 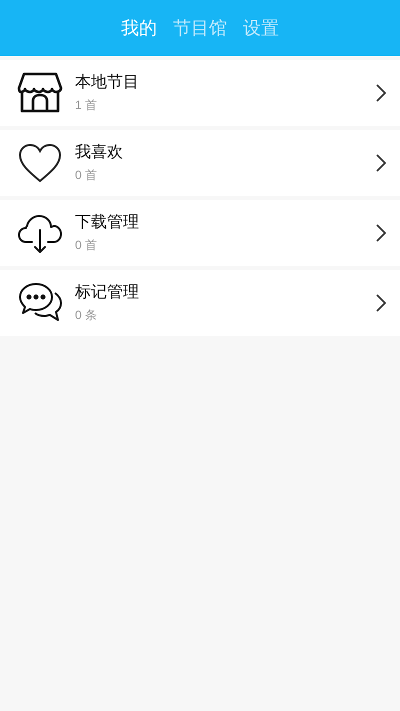 What do you see at coordinates (86, 105) in the screenshot?
I see `item-count: 1 首` at bounding box center [86, 105].